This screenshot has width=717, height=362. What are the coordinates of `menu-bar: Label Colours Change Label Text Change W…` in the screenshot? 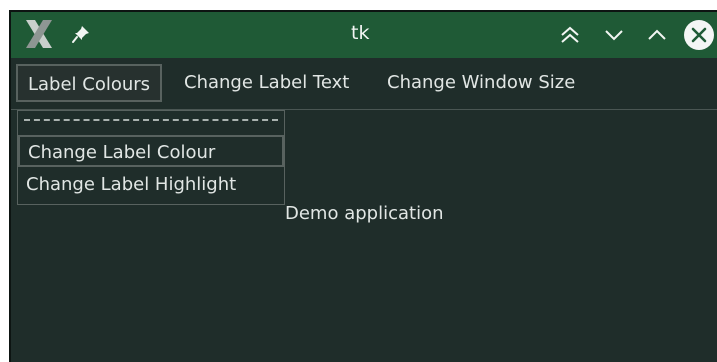 It's located at (364, 84).